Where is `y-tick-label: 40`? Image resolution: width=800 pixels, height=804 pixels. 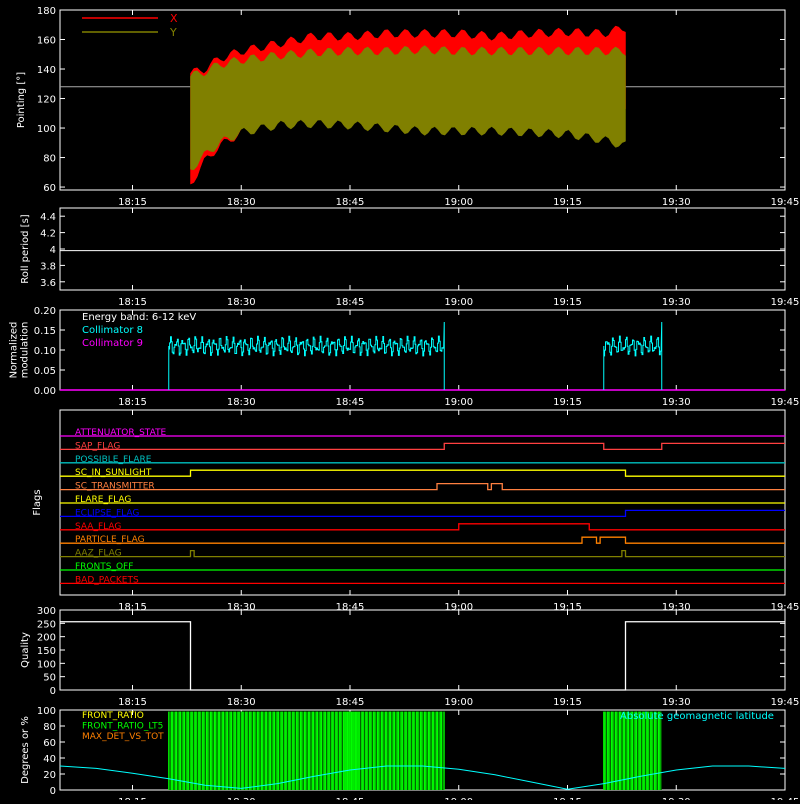
y-tick-label: 40 is located at coordinates (49, 759).